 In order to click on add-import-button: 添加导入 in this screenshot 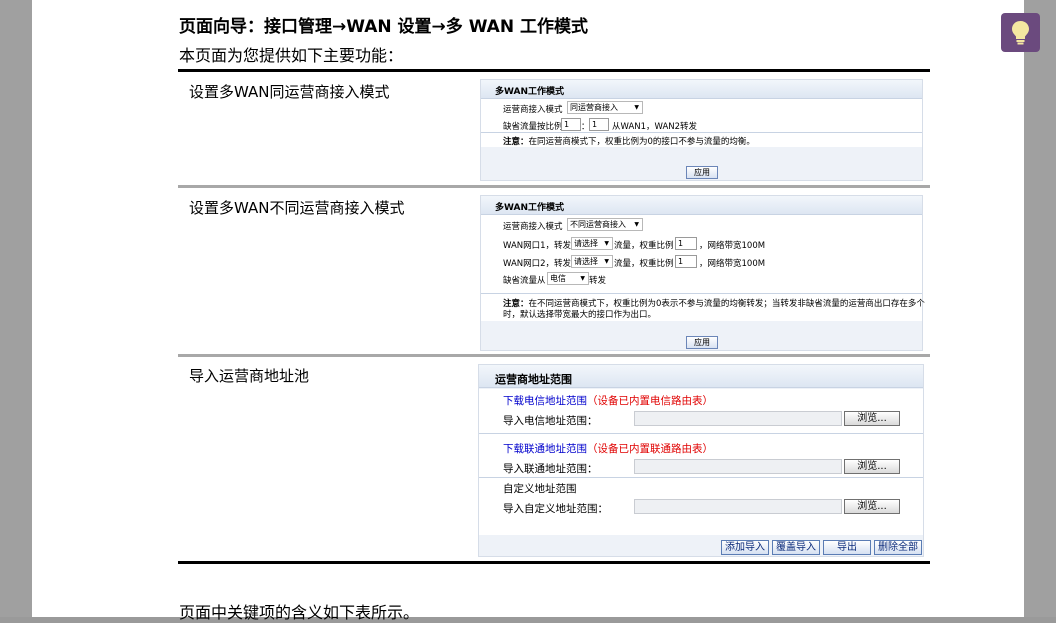, I will do `click(745, 547)`.